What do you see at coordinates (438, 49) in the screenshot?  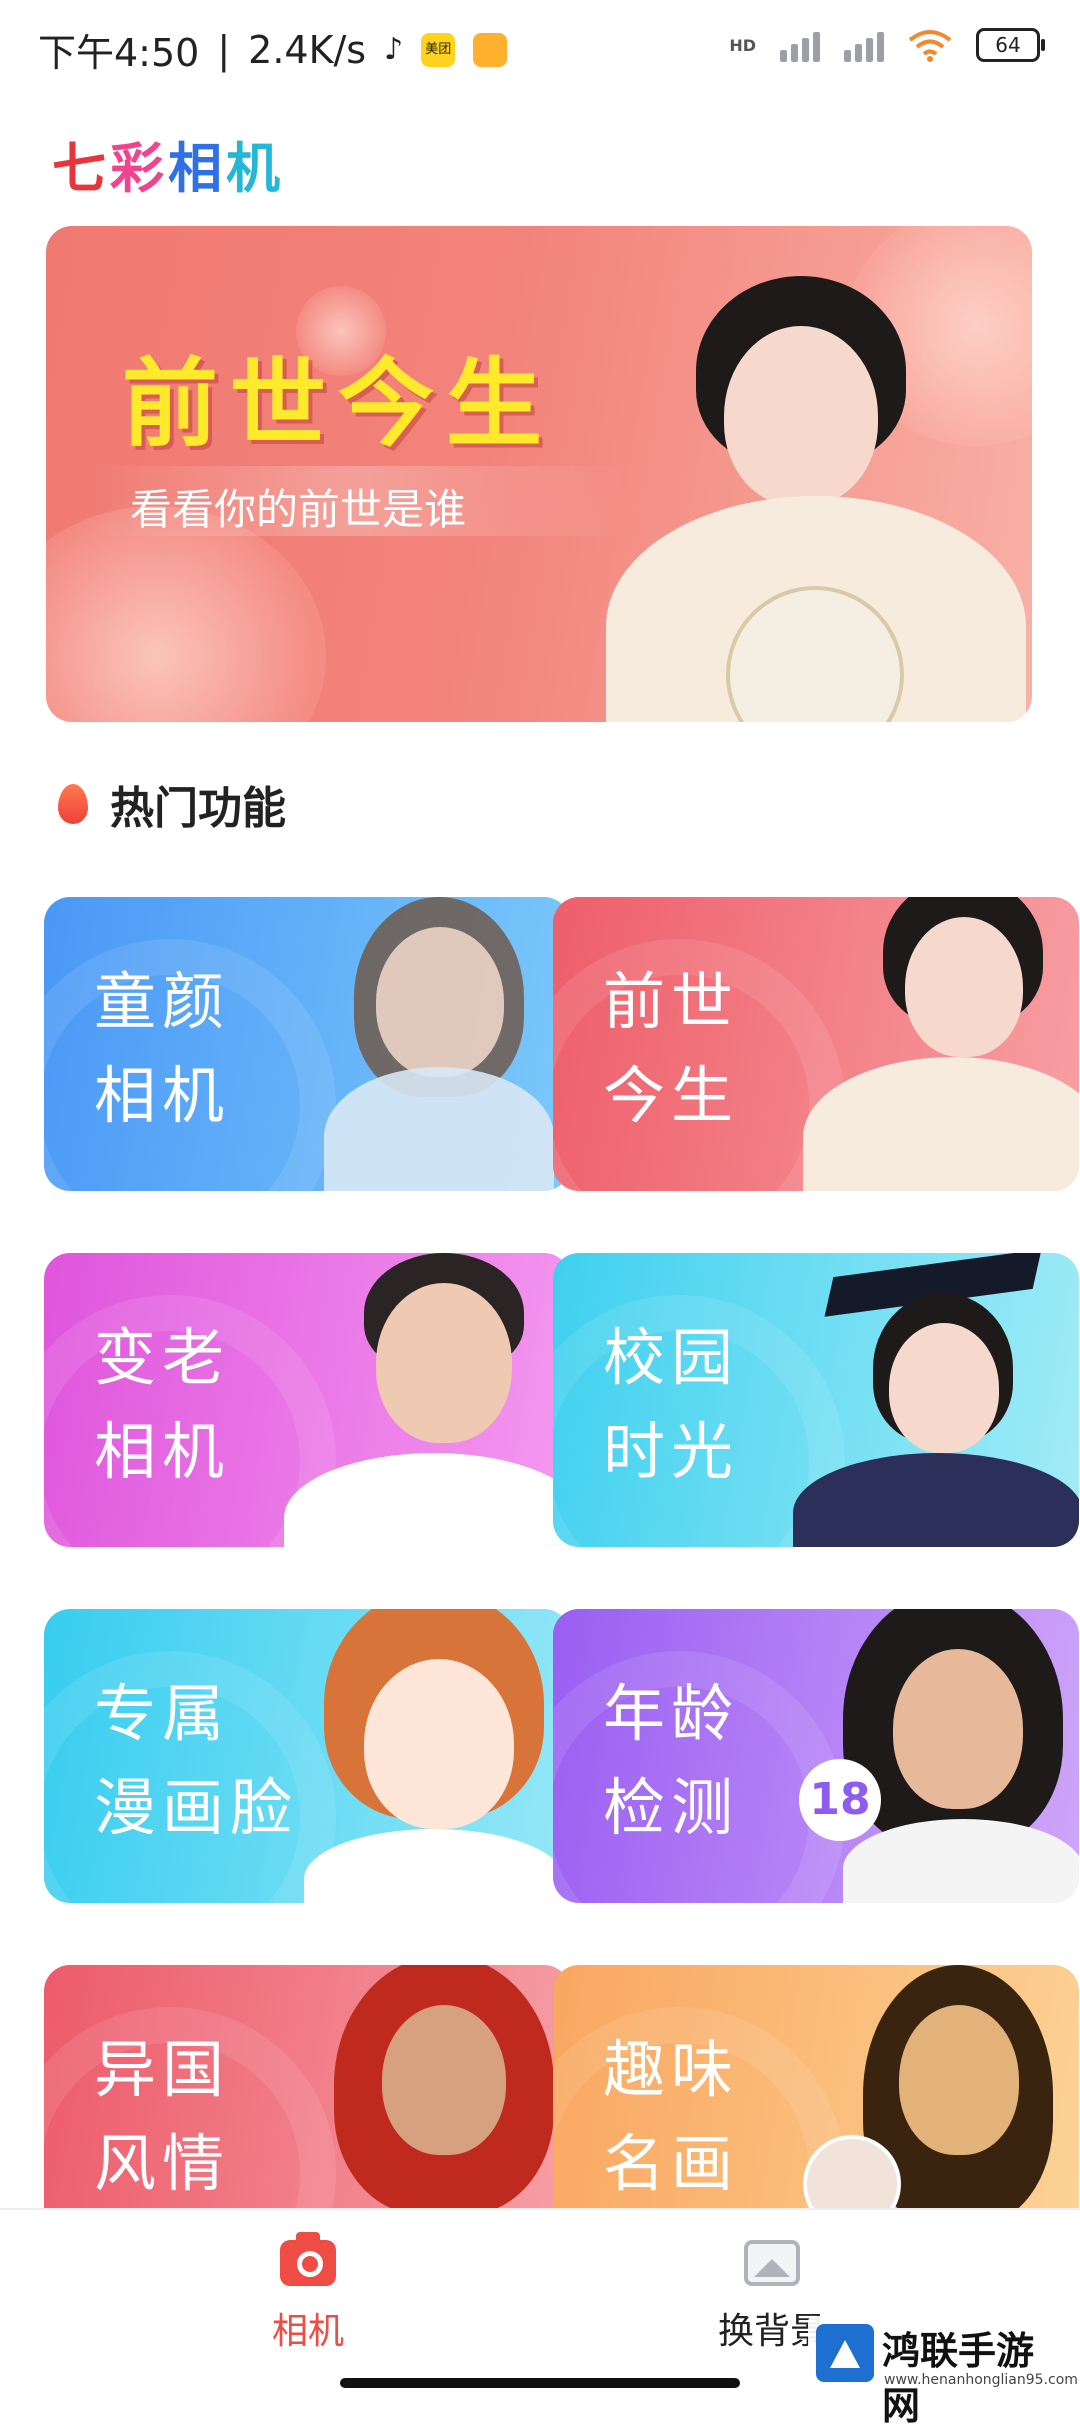 I see `meituan-icon: 美团` at bounding box center [438, 49].